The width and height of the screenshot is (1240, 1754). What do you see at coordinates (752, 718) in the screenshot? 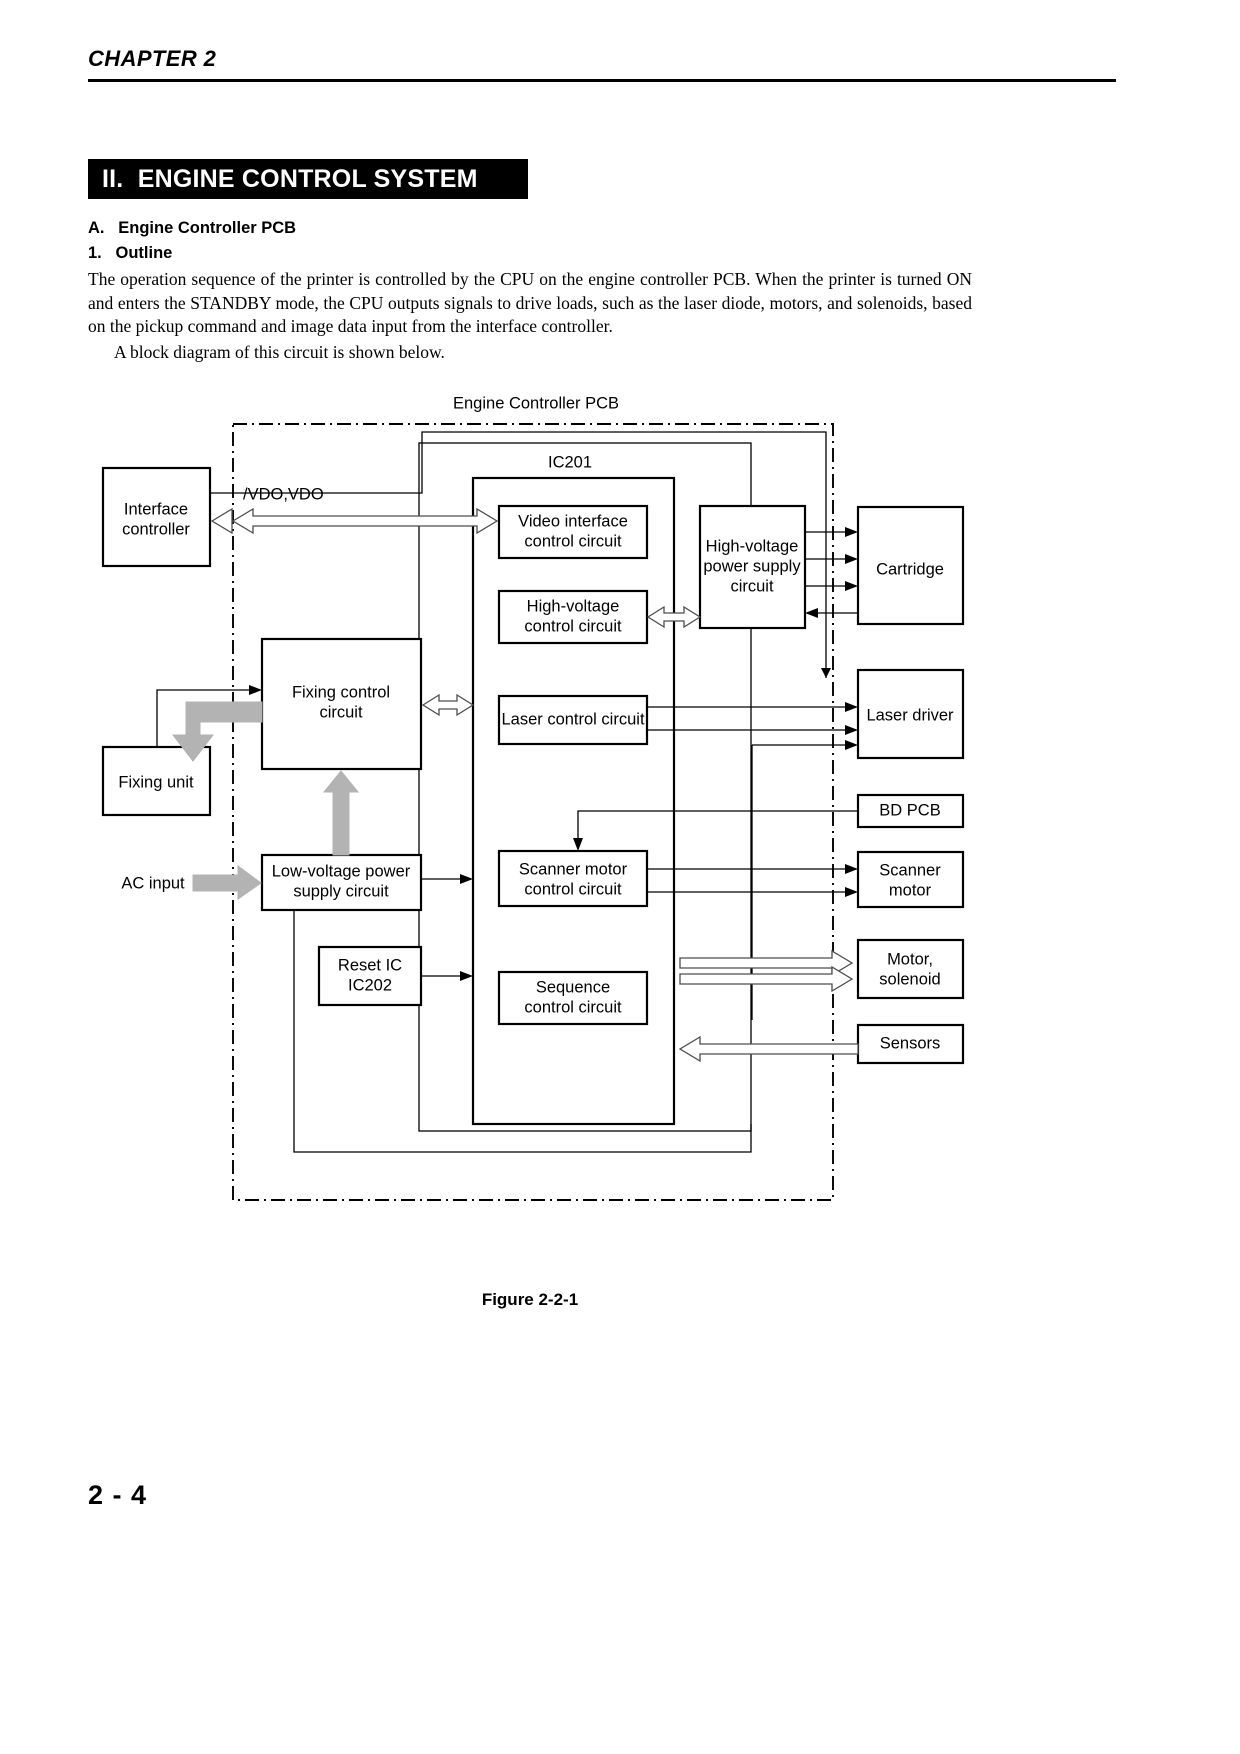
I see `wires-laser-control-to-driver` at bounding box center [752, 718].